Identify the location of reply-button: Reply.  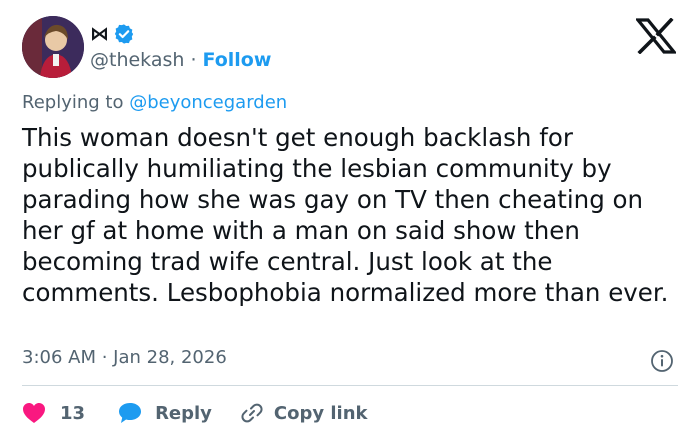
(164, 413).